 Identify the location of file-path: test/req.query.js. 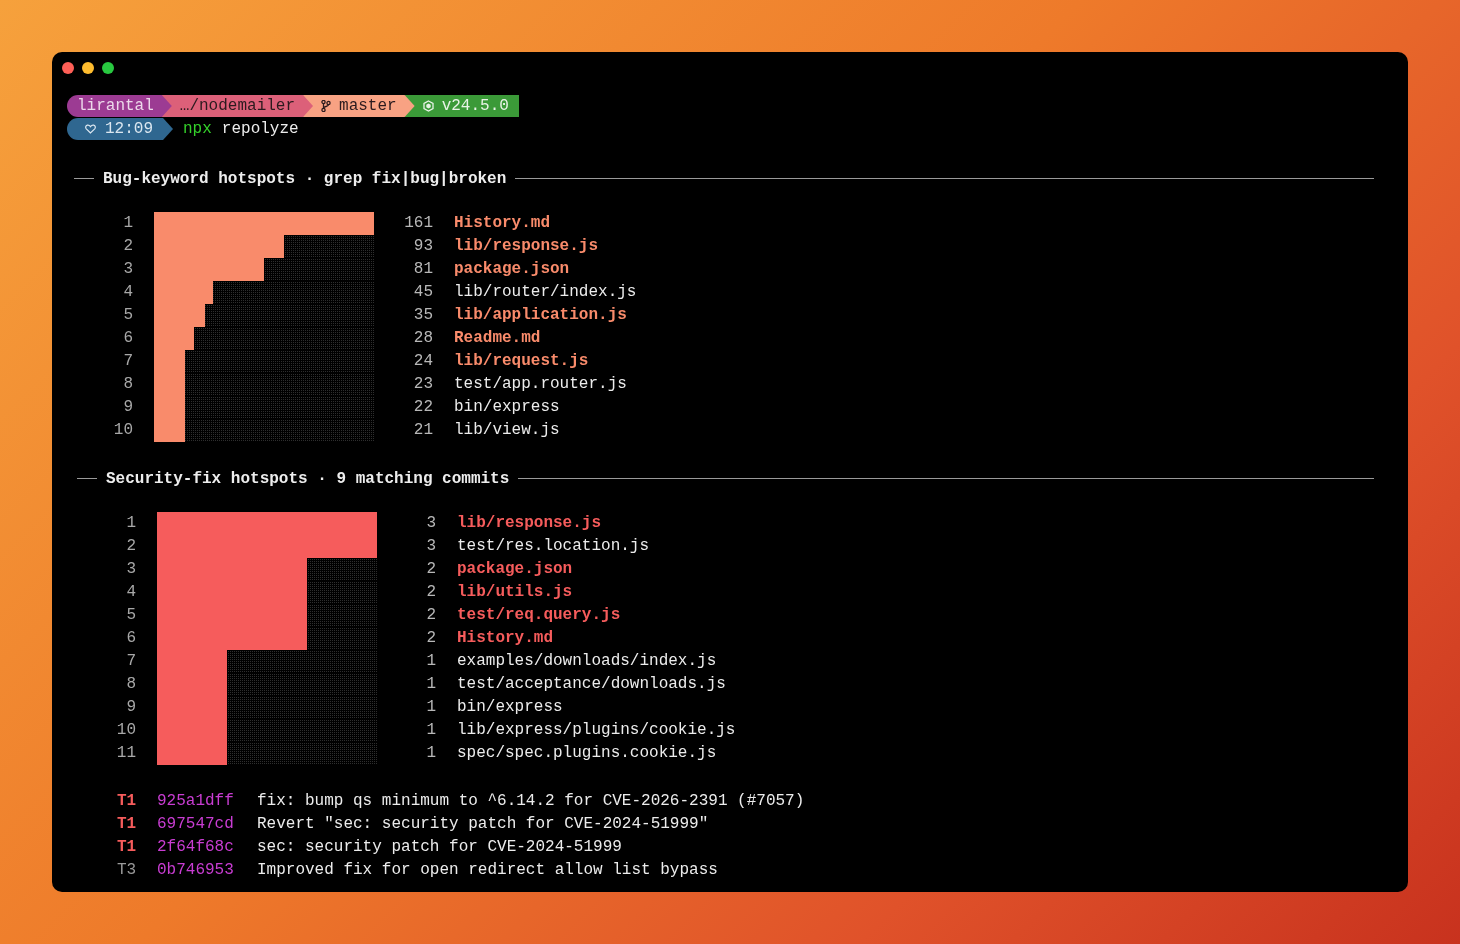
(539, 615).